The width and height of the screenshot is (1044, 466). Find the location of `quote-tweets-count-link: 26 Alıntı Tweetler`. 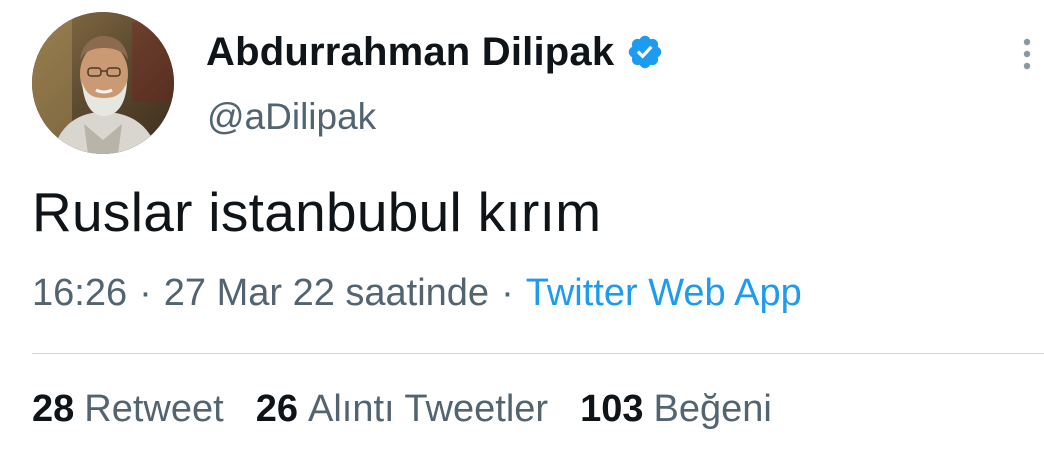

quote-tweets-count-link: 26 Alıntı Tweetler is located at coordinates (402, 409).